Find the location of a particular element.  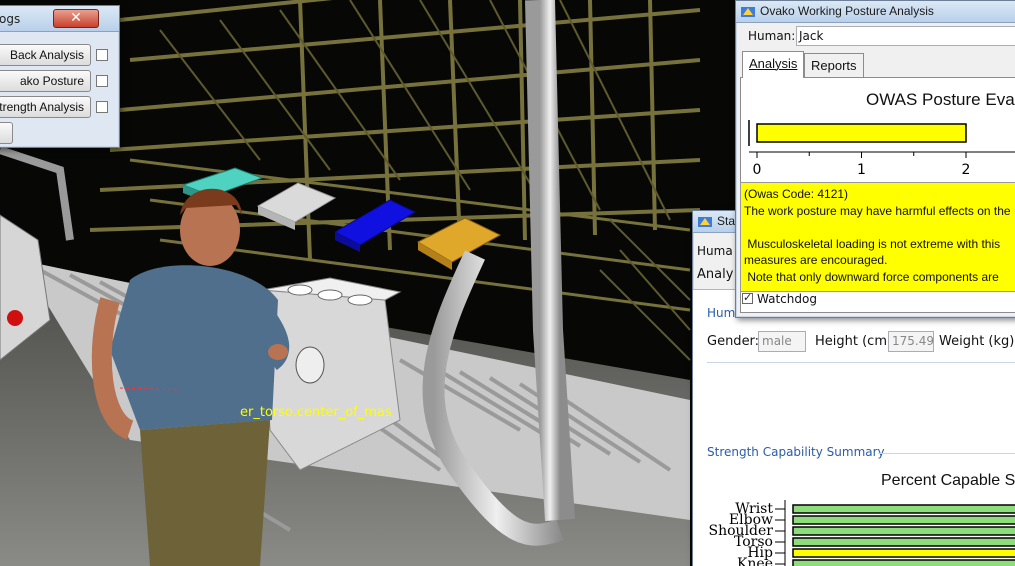

tab-reports: Reports is located at coordinates (834, 65).